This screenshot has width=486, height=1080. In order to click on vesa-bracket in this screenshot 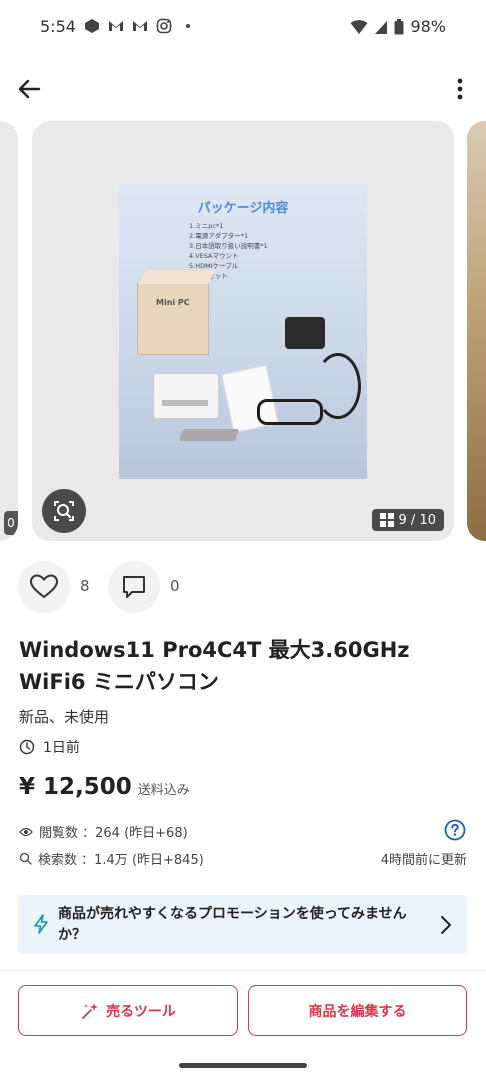, I will do `click(209, 435)`.